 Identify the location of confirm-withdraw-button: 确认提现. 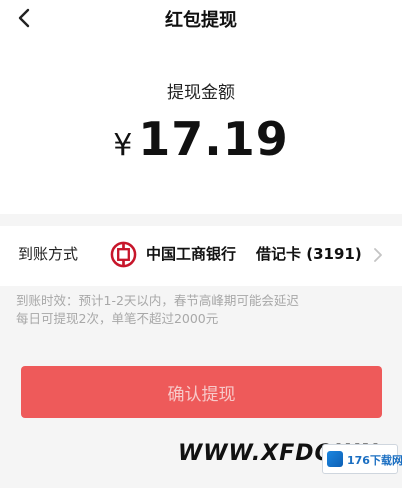
(201, 392).